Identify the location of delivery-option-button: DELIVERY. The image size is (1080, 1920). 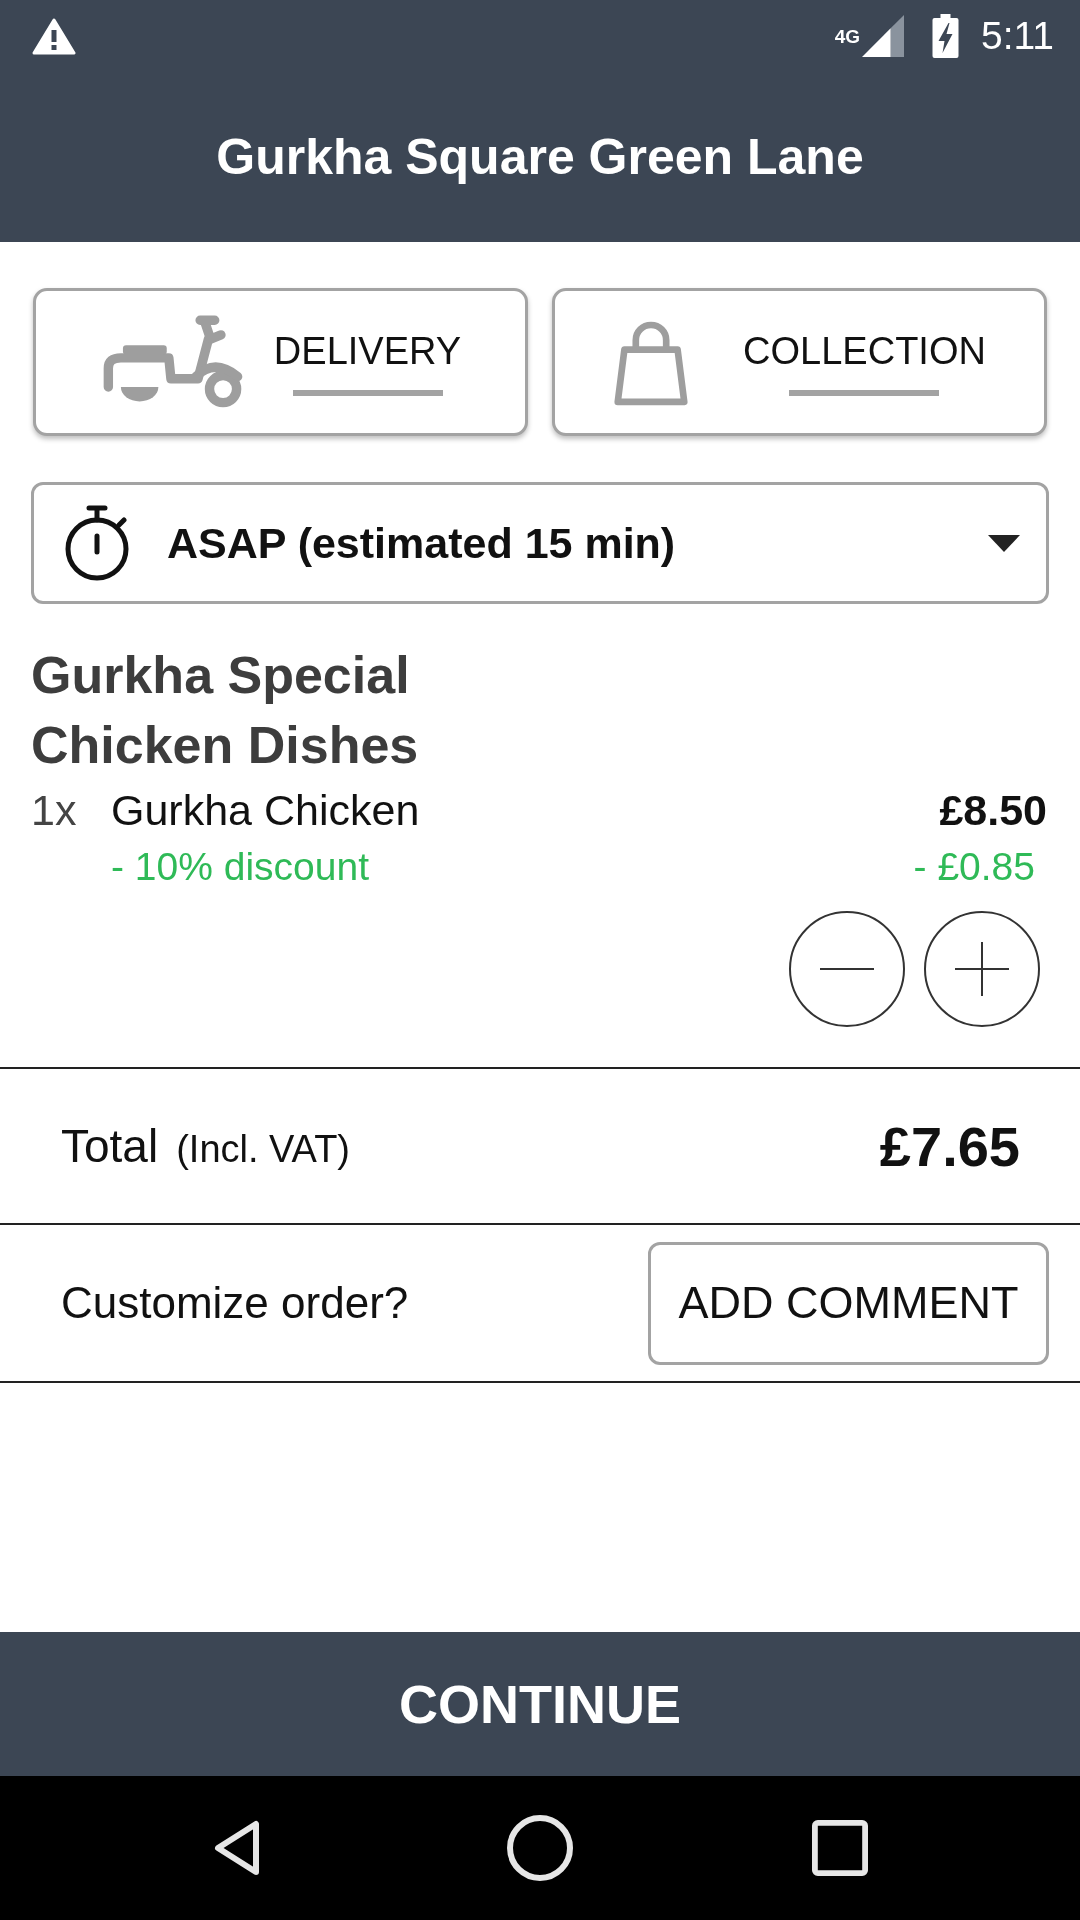
(280, 362).